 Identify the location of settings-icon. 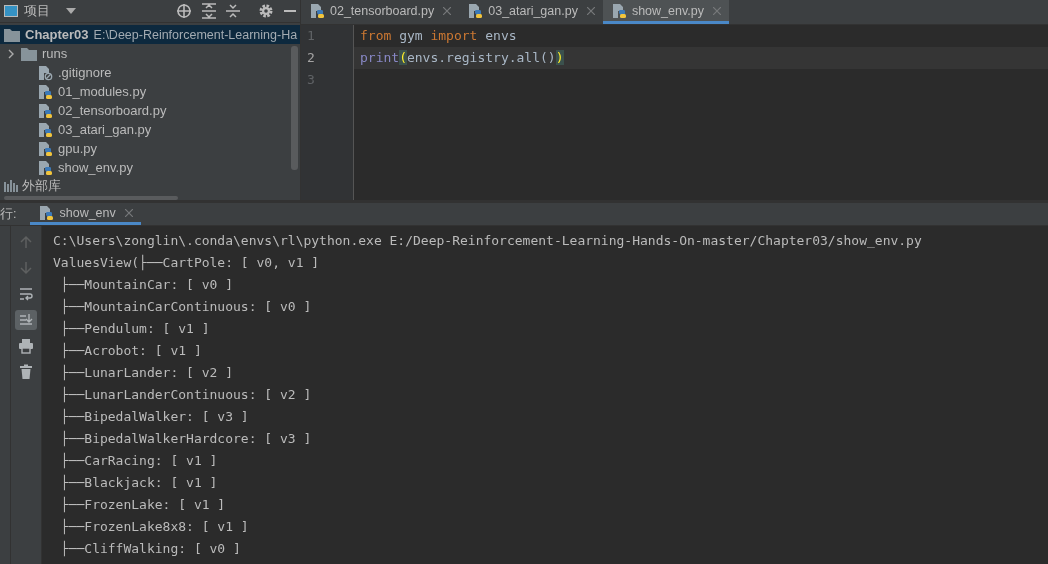
(266, 11).